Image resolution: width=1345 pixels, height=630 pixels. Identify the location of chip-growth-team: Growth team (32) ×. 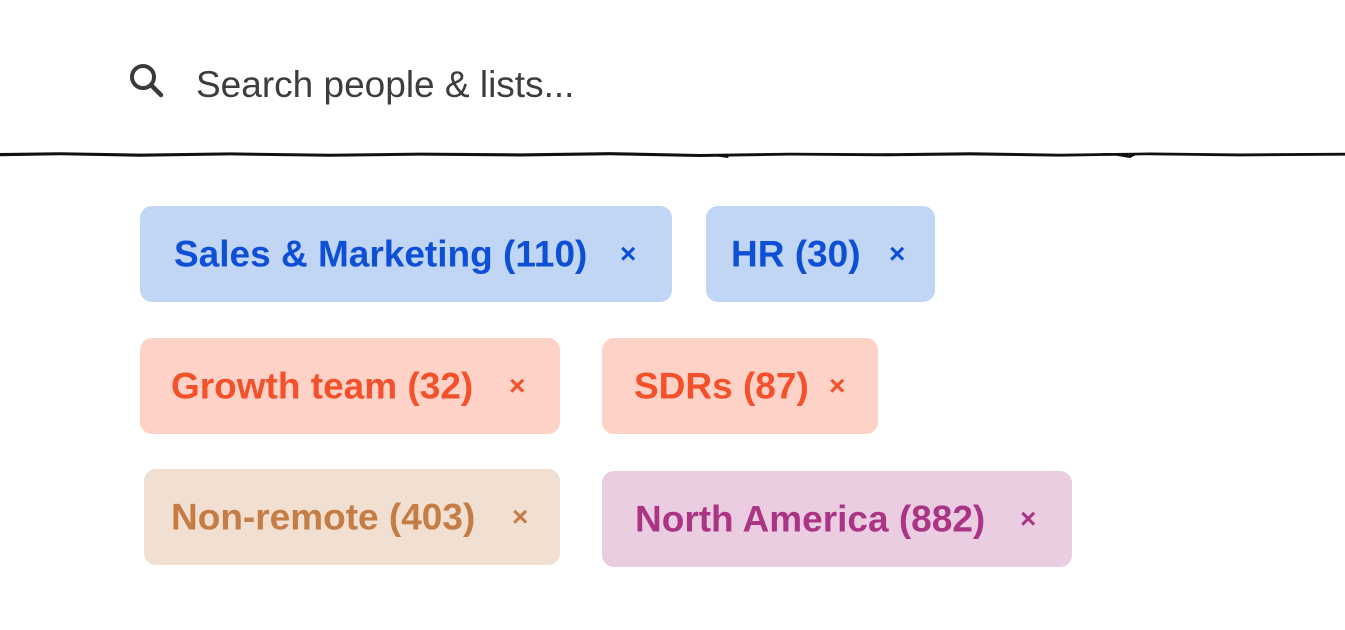
(350, 386).